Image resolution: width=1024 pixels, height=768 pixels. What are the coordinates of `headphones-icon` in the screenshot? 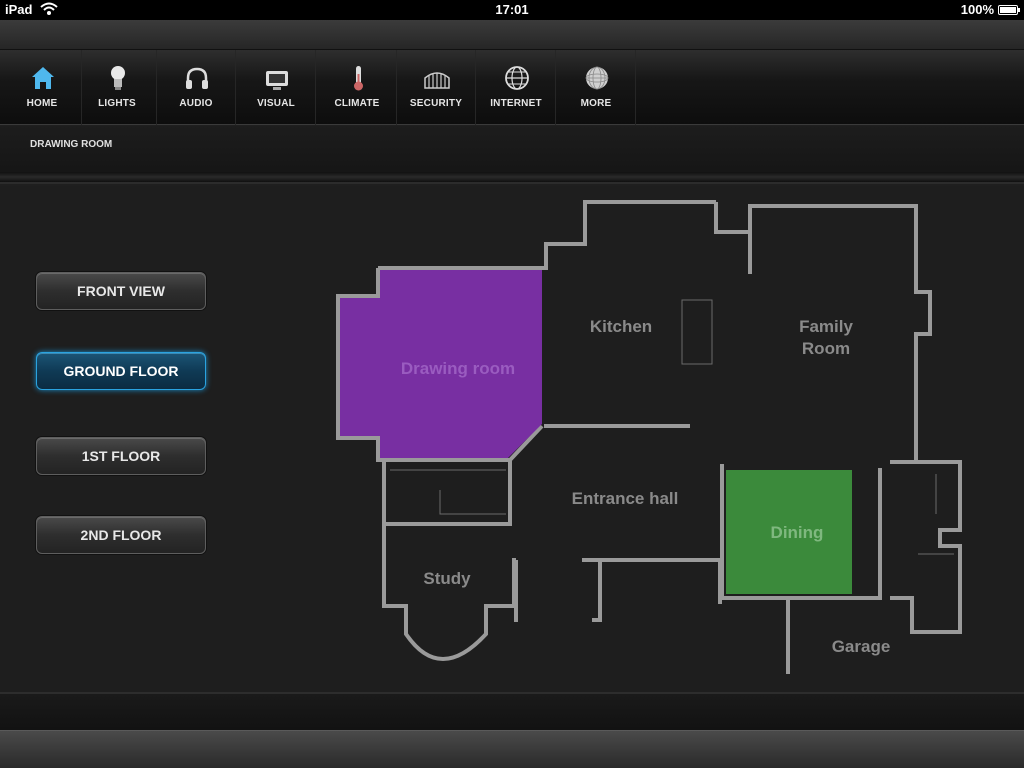 It's located at (197, 78).